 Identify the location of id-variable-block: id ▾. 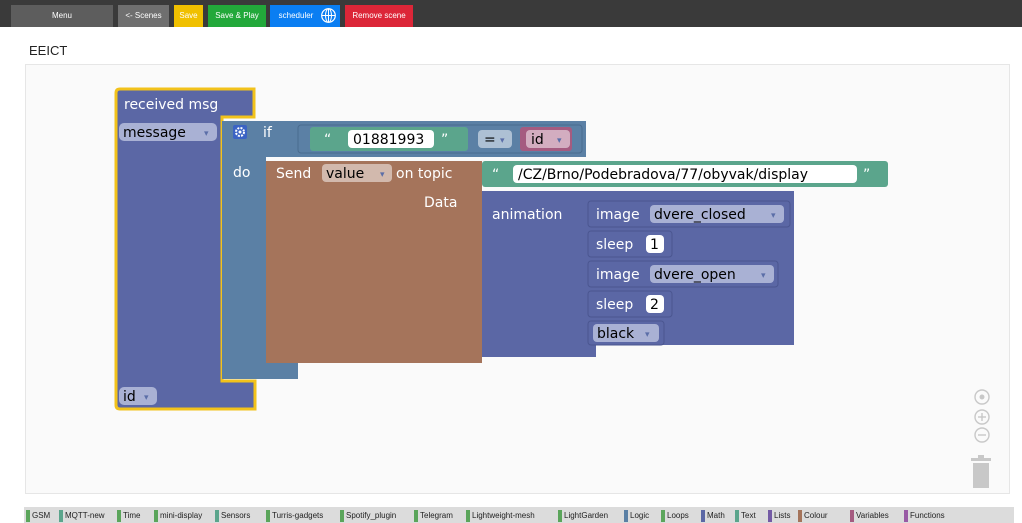
(546, 139).